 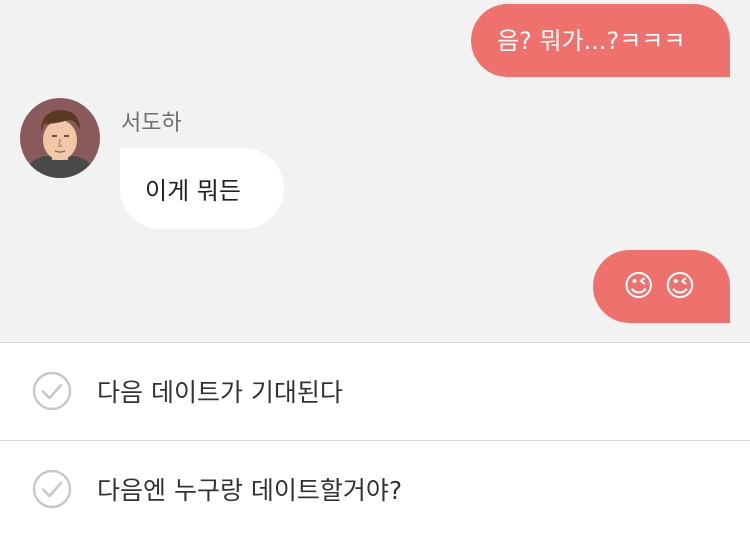 I want to click on outgoing-message-text: 😉😉, so click(x=664, y=286).